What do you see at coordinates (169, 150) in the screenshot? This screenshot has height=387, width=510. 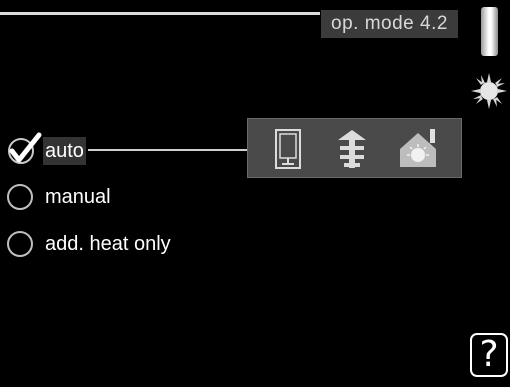 I see `connector-line` at bounding box center [169, 150].